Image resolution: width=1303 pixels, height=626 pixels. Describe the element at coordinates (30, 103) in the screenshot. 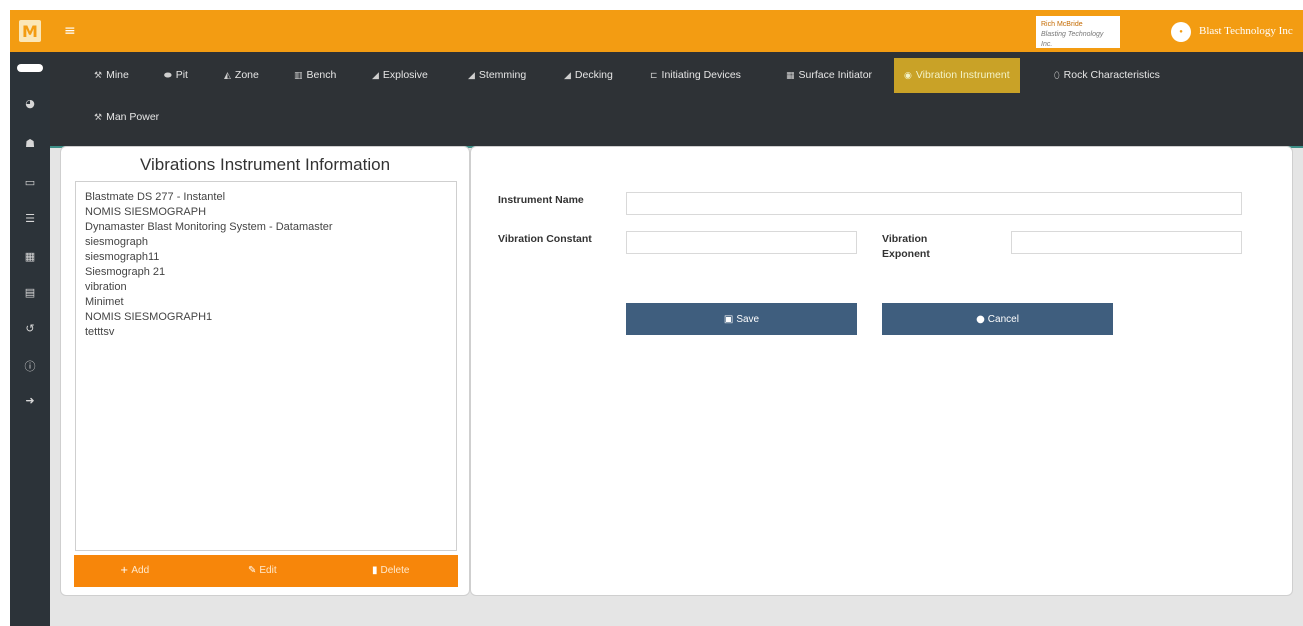

I see `dashboard-icon: ◕` at that location.